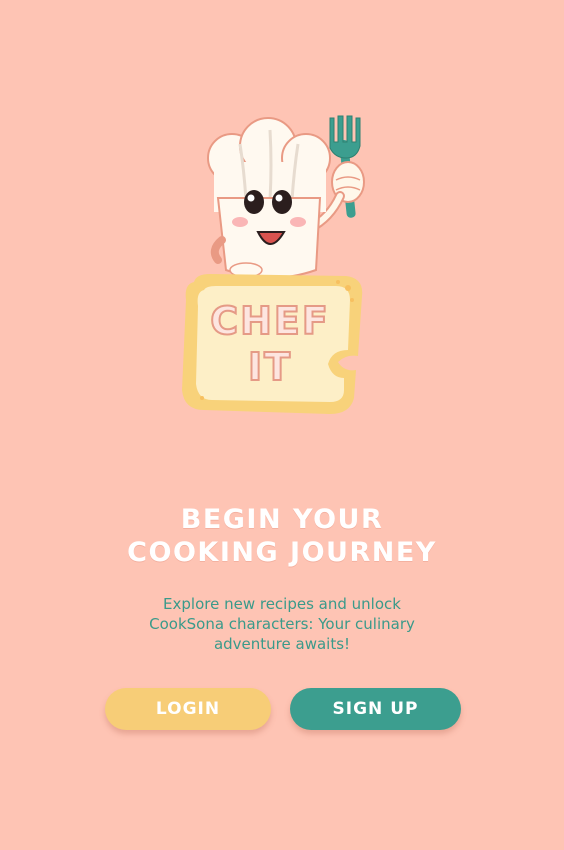 The width and height of the screenshot is (564, 850). What do you see at coordinates (282, 552) in the screenshot?
I see `headline-line-2: COOKING JOURNEY` at bounding box center [282, 552].